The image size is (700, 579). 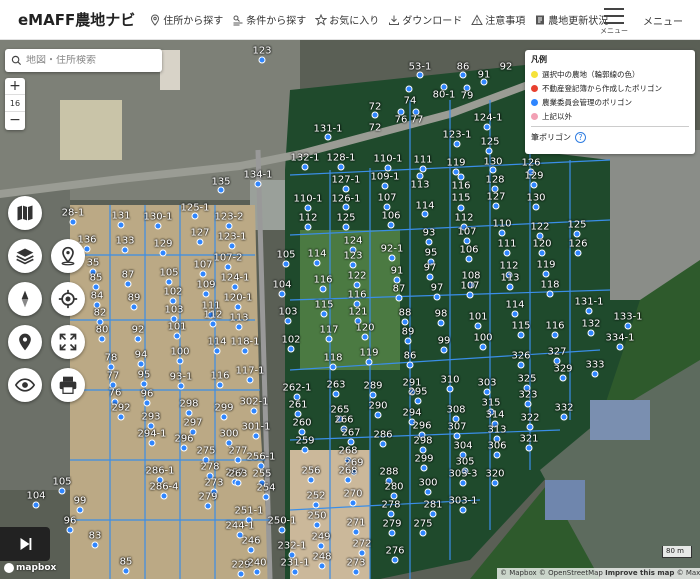 I want to click on parcel-label: 231-1, so click(x=294, y=563).